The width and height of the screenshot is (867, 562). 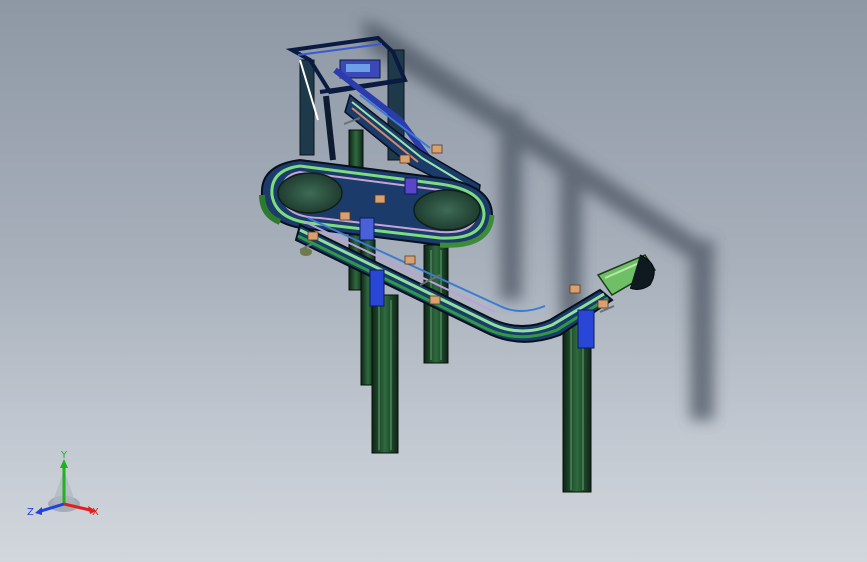 I want to click on axis-triad-icon: Y X Z, so click(x=63, y=484).